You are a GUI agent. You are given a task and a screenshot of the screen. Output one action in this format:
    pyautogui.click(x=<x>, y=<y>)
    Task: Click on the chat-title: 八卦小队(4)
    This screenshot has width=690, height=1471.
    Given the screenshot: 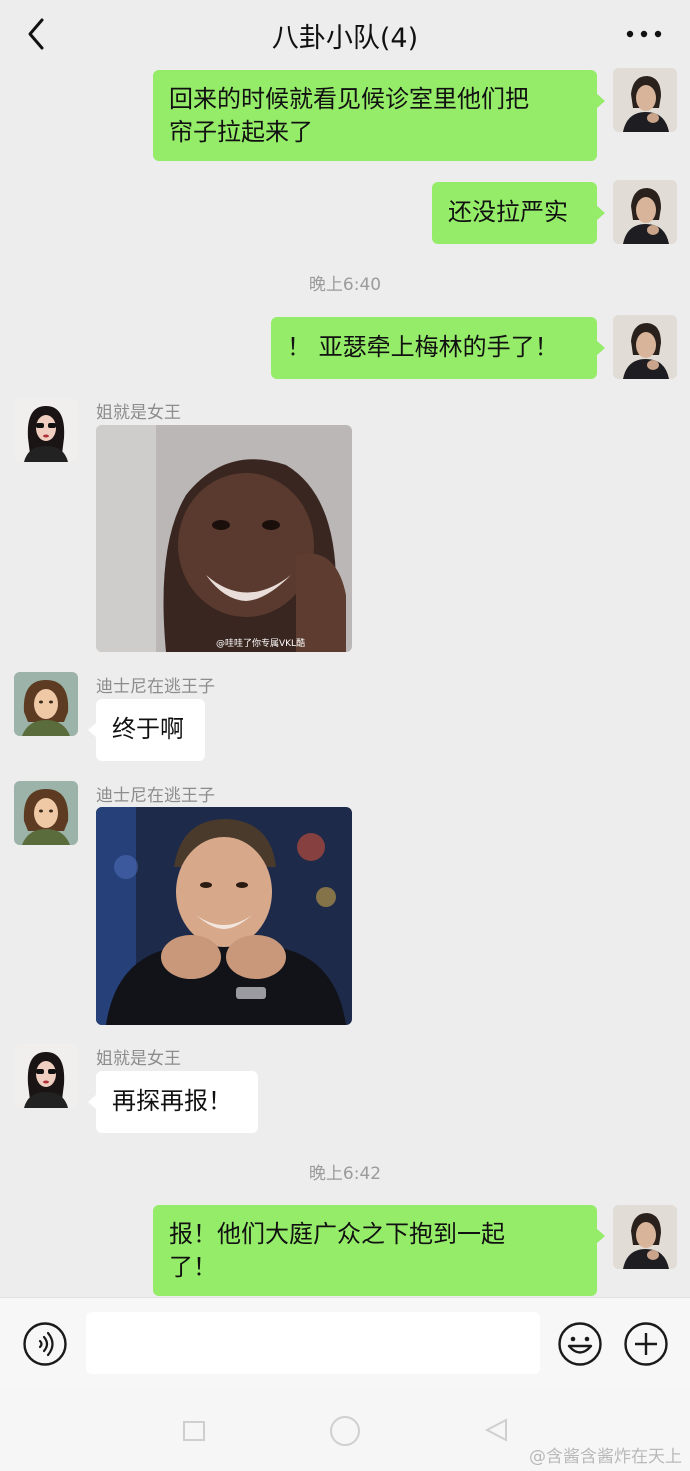 What is the action you would take?
    pyautogui.click(x=345, y=38)
    